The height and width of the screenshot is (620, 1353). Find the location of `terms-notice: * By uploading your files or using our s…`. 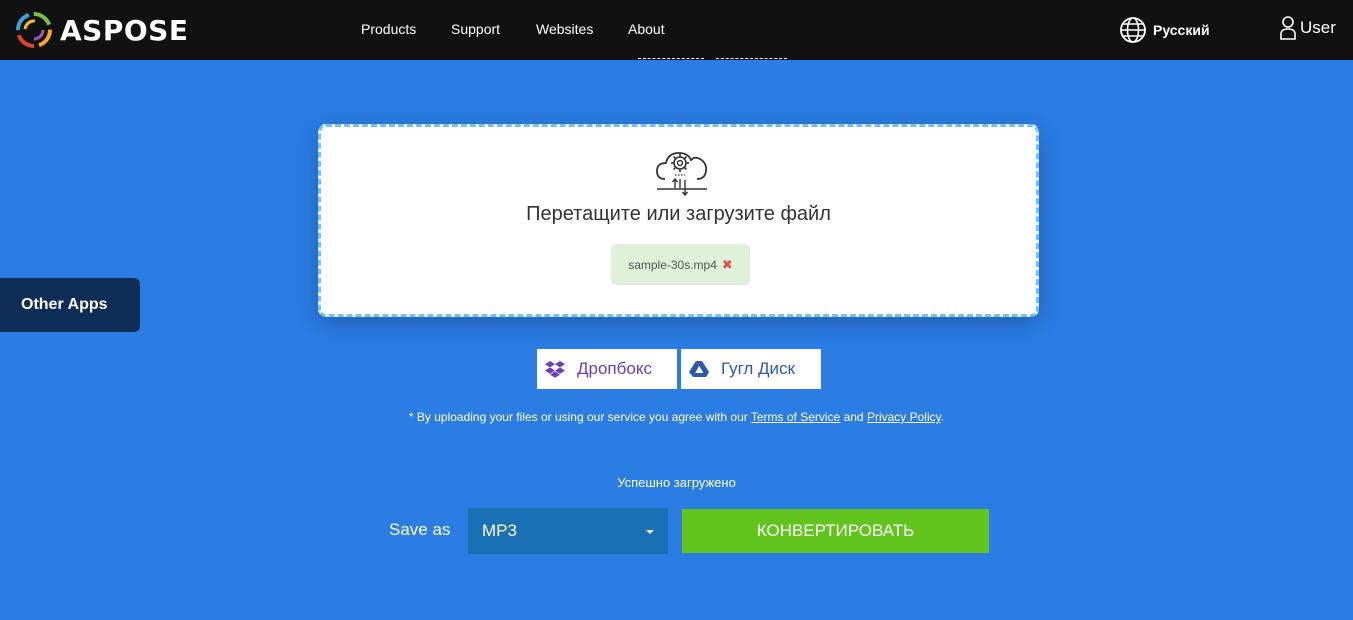

terms-notice: * By uploading your files or using our s… is located at coordinates (676, 417).